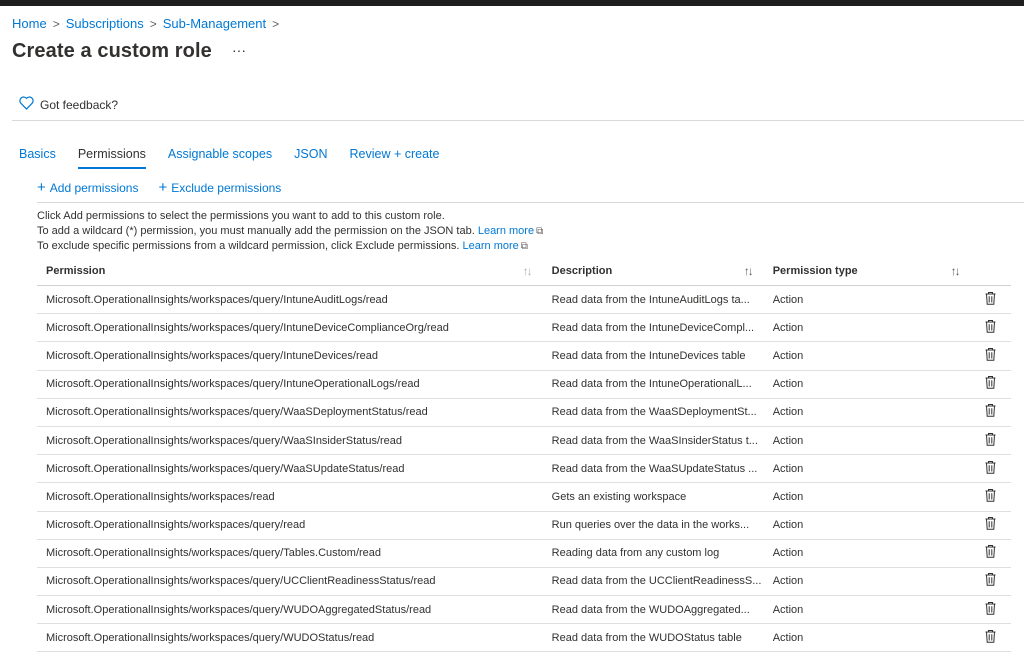 This screenshot has width=1024, height=671. Describe the element at coordinates (214, 23) in the screenshot. I see `breadcrumb-sub-management: Sub-Management` at that location.